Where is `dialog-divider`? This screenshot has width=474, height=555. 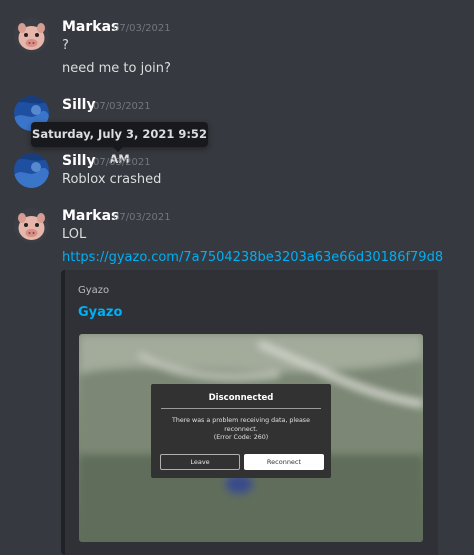 dialog-divider is located at coordinates (241, 408).